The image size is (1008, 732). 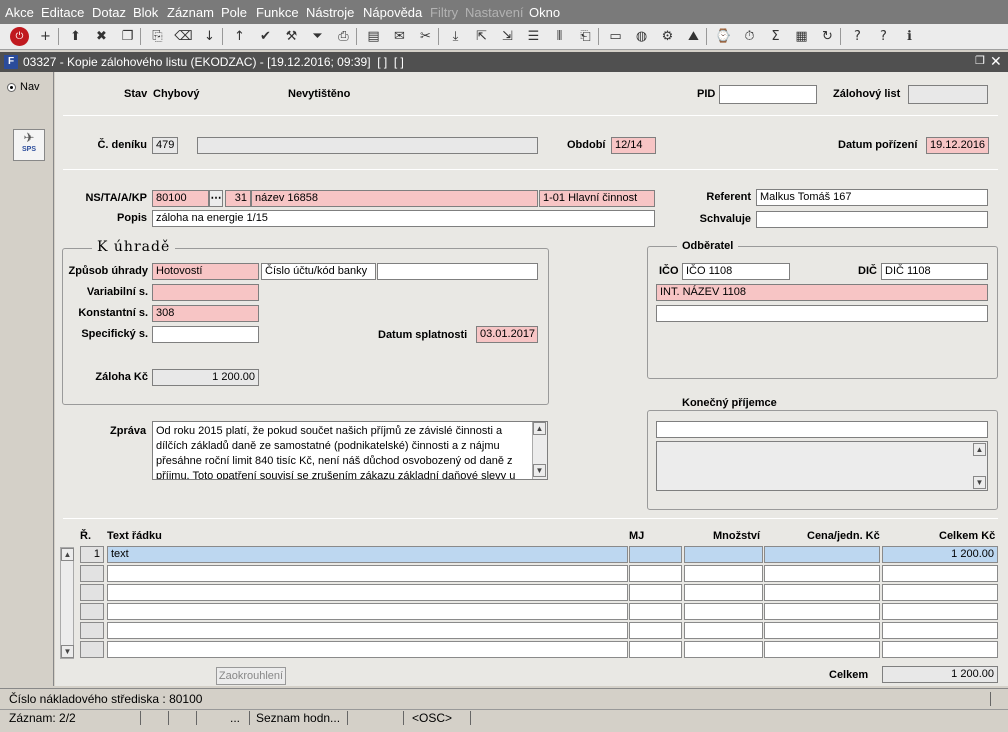 What do you see at coordinates (45, 36) in the screenshot?
I see `add-record-icon: +` at bounding box center [45, 36].